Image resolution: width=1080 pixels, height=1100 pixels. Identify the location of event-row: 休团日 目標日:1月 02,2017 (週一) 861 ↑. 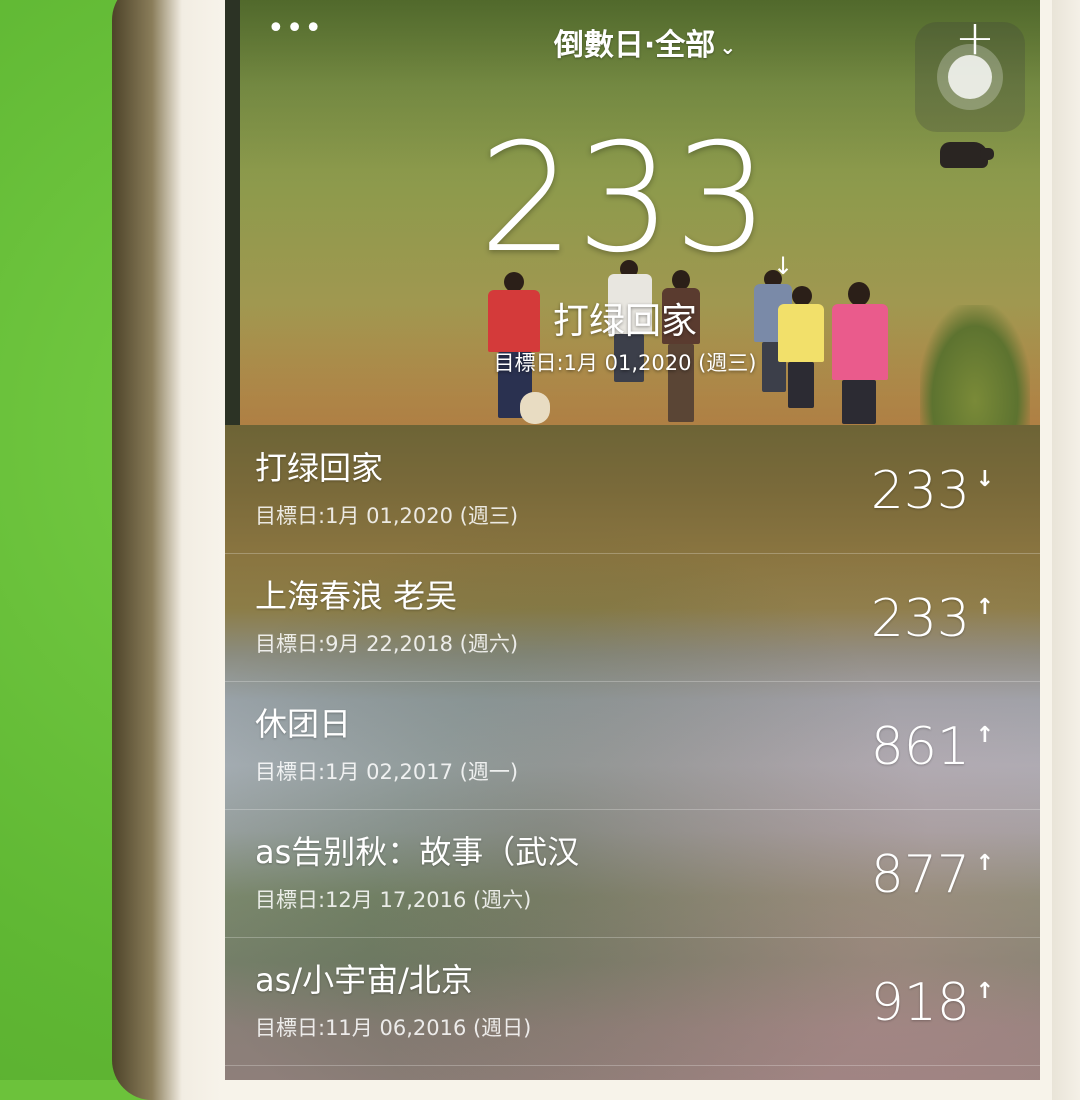
(632, 745).